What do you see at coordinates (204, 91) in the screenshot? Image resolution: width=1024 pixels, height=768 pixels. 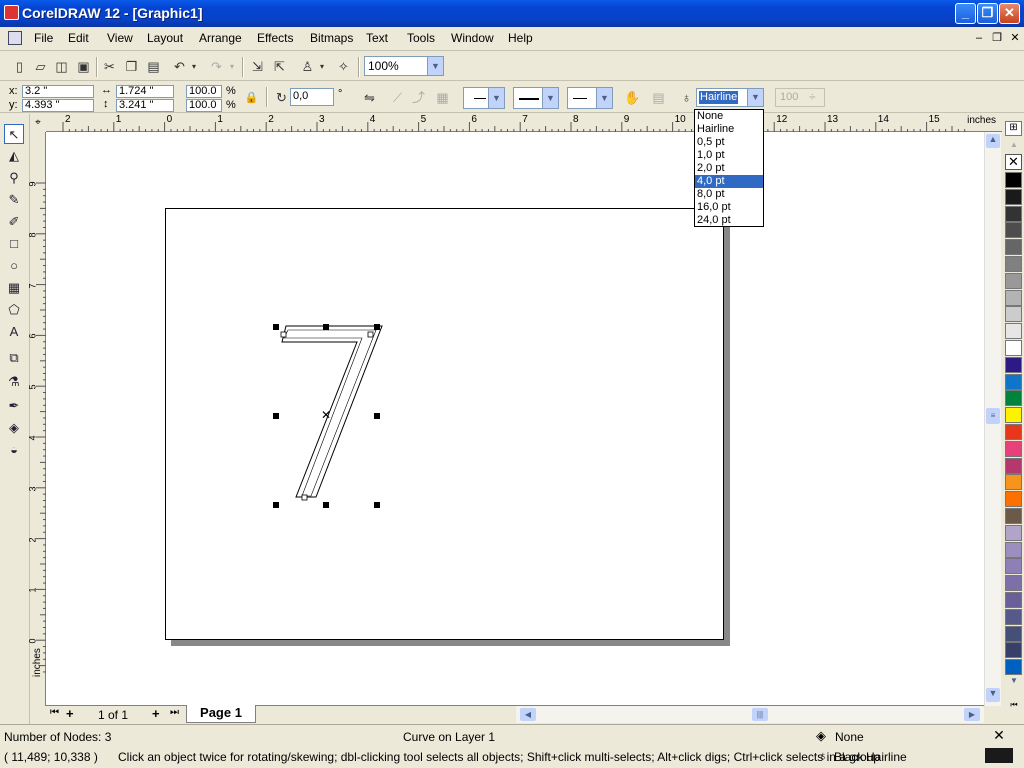 I see `scale-x-field: 100.0` at bounding box center [204, 91].